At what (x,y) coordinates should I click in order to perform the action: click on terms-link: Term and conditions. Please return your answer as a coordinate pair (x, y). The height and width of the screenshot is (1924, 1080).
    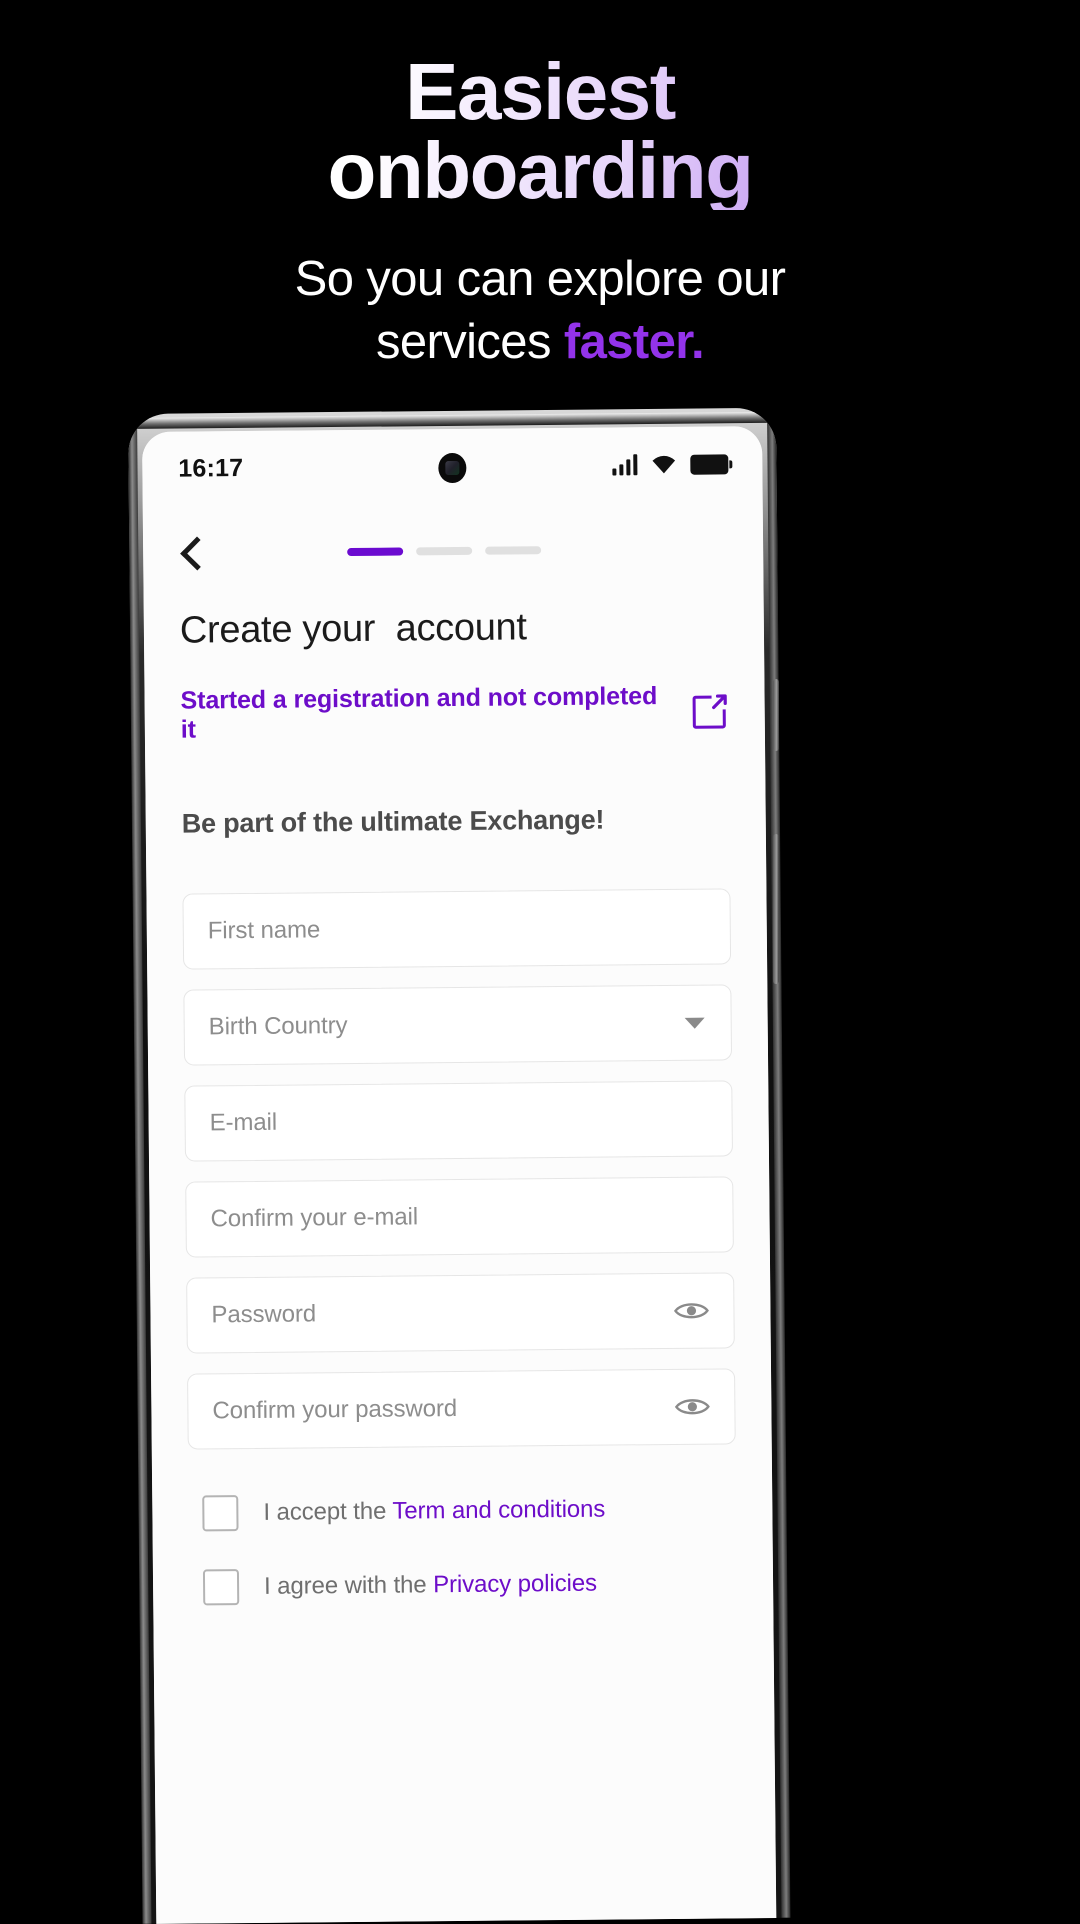
    Looking at the image, I should click on (498, 1510).